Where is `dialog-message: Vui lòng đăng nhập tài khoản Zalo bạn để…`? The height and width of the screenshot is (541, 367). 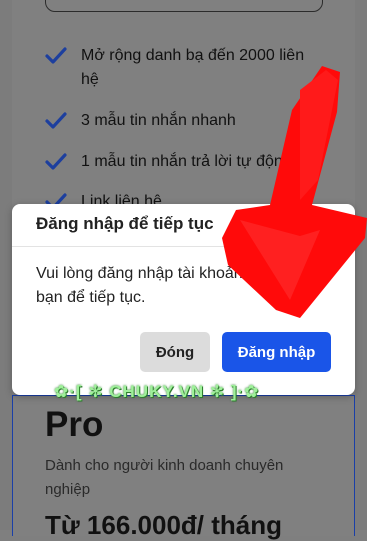 dialog-message: Vui lòng đăng nhập tài khoản Zalo bạn để… is located at coordinates (157, 285).